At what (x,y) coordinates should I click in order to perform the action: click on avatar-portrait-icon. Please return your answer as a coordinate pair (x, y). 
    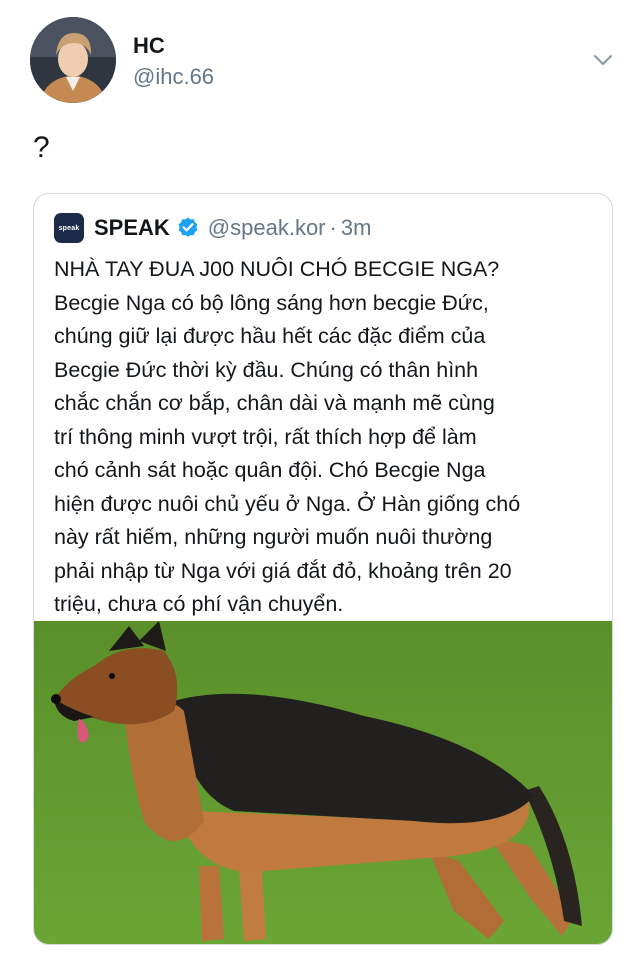
    Looking at the image, I should click on (73, 60).